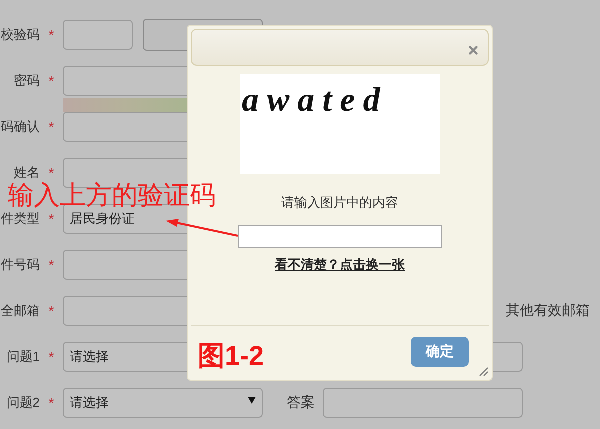 The image size is (600, 429). I want to click on field-label: 全邮箱, so click(20, 311).